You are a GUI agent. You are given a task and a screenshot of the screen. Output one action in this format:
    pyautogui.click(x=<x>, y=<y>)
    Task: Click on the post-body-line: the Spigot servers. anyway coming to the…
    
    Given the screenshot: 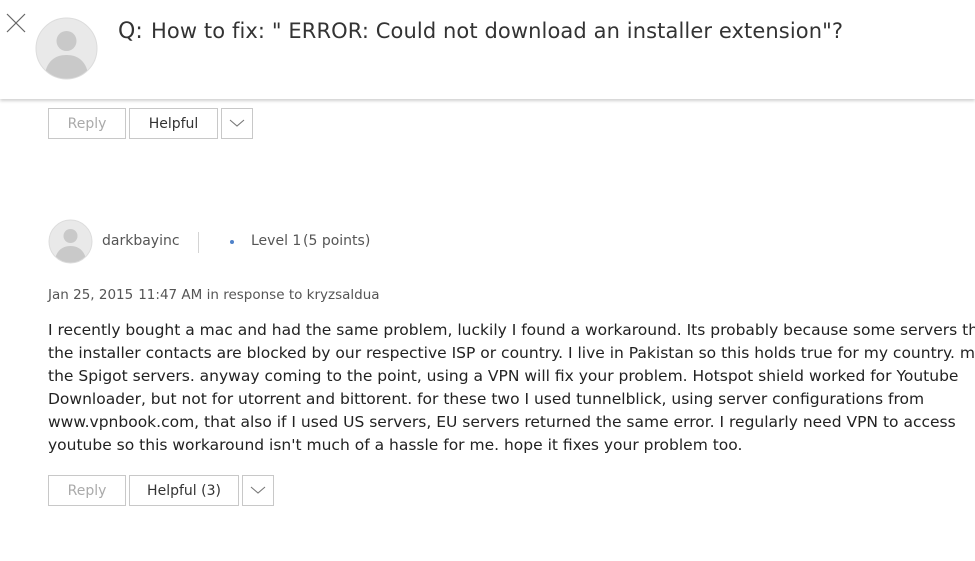 What is the action you would take?
    pyautogui.click(x=503, y=376)
    